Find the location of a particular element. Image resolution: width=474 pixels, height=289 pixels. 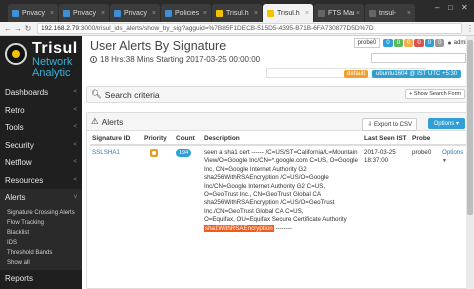

description-line: Inc, CN=Google Internet Authority G2 is located at coordinates (255, 169).